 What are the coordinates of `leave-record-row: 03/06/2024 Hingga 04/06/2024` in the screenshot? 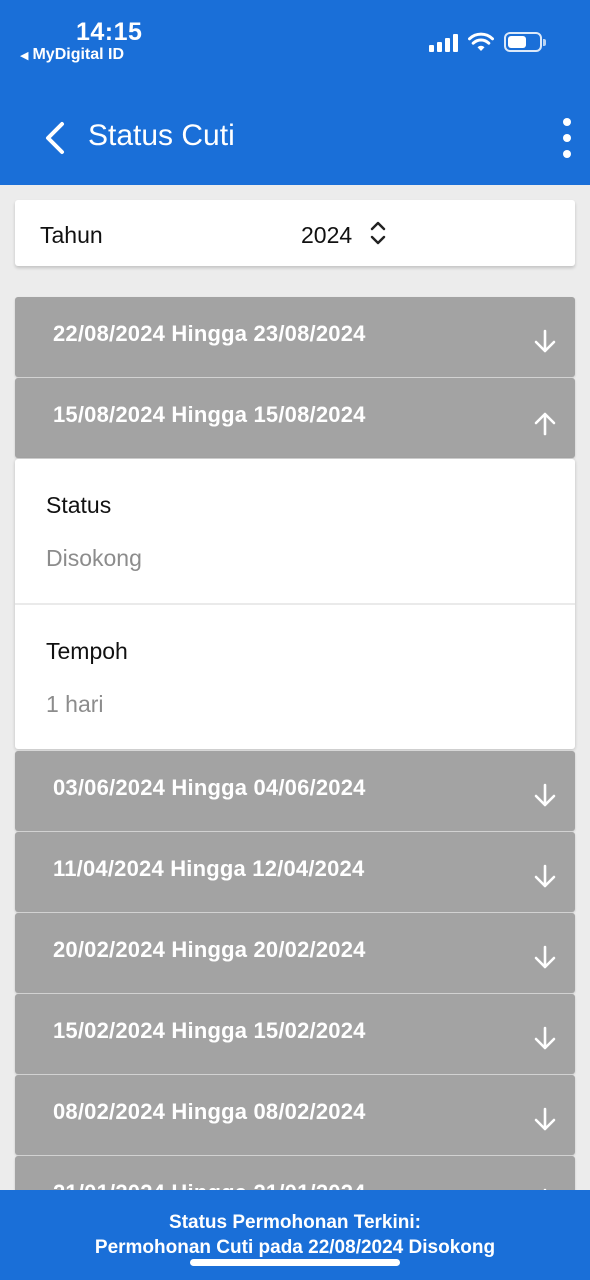 It's located at (295, 791).